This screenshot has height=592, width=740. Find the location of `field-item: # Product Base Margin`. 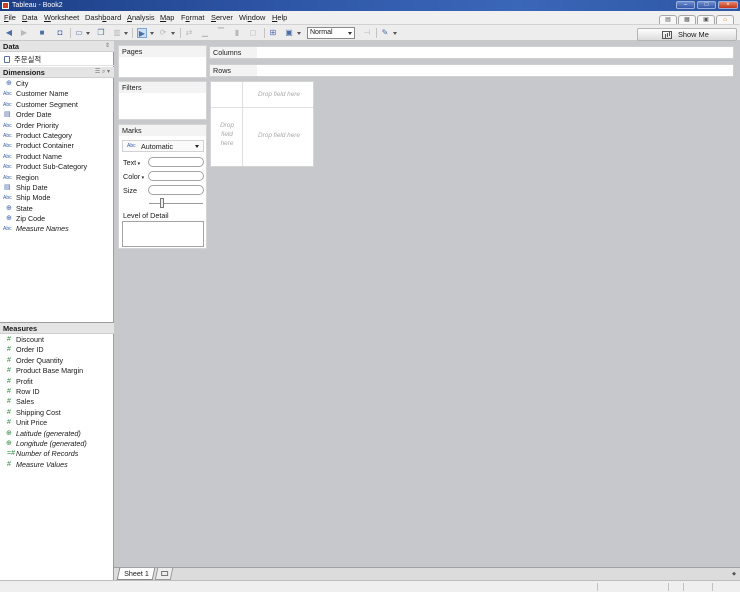

field-item: # Product Base Margin is located at coordinates (57, 371).